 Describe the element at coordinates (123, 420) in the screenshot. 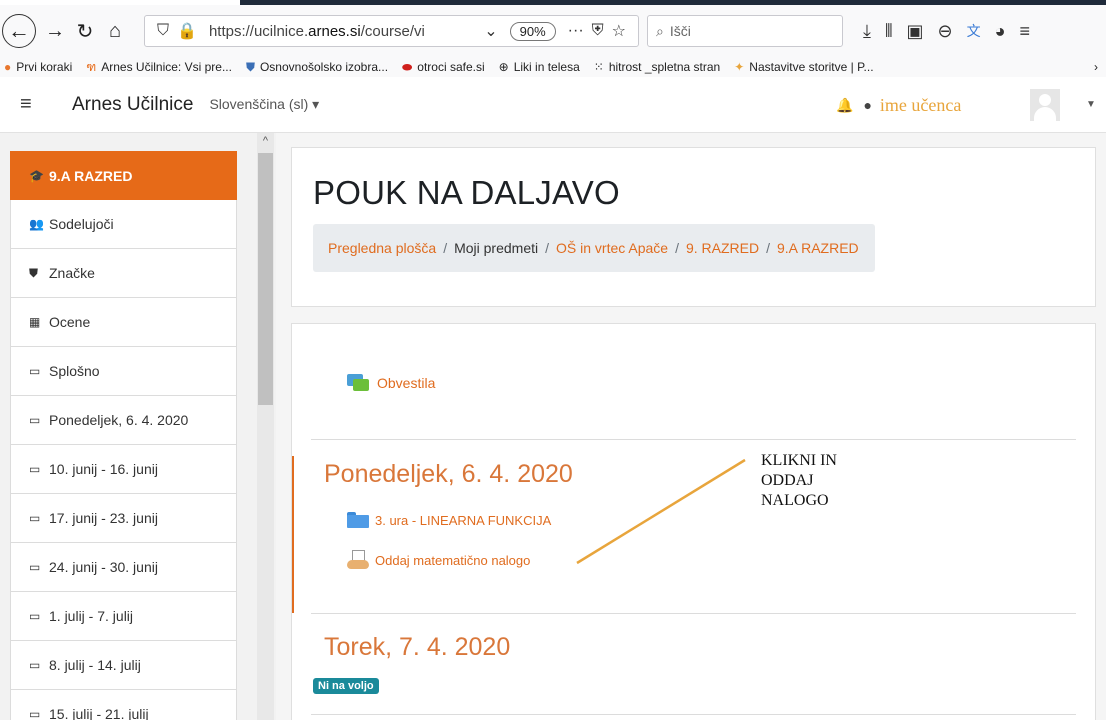

I see `drawer-item: ▭ Ponedeljek, 6. 4. 2020` at that location.